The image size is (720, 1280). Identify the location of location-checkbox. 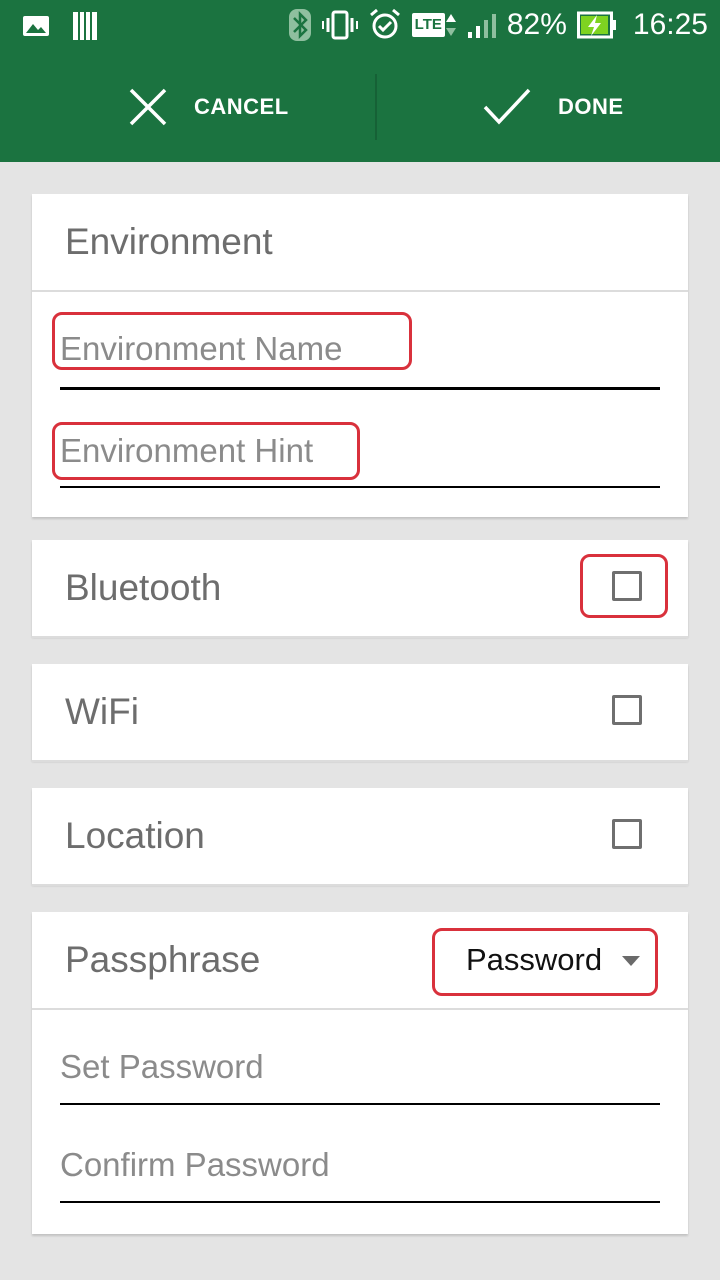
(627, 834).